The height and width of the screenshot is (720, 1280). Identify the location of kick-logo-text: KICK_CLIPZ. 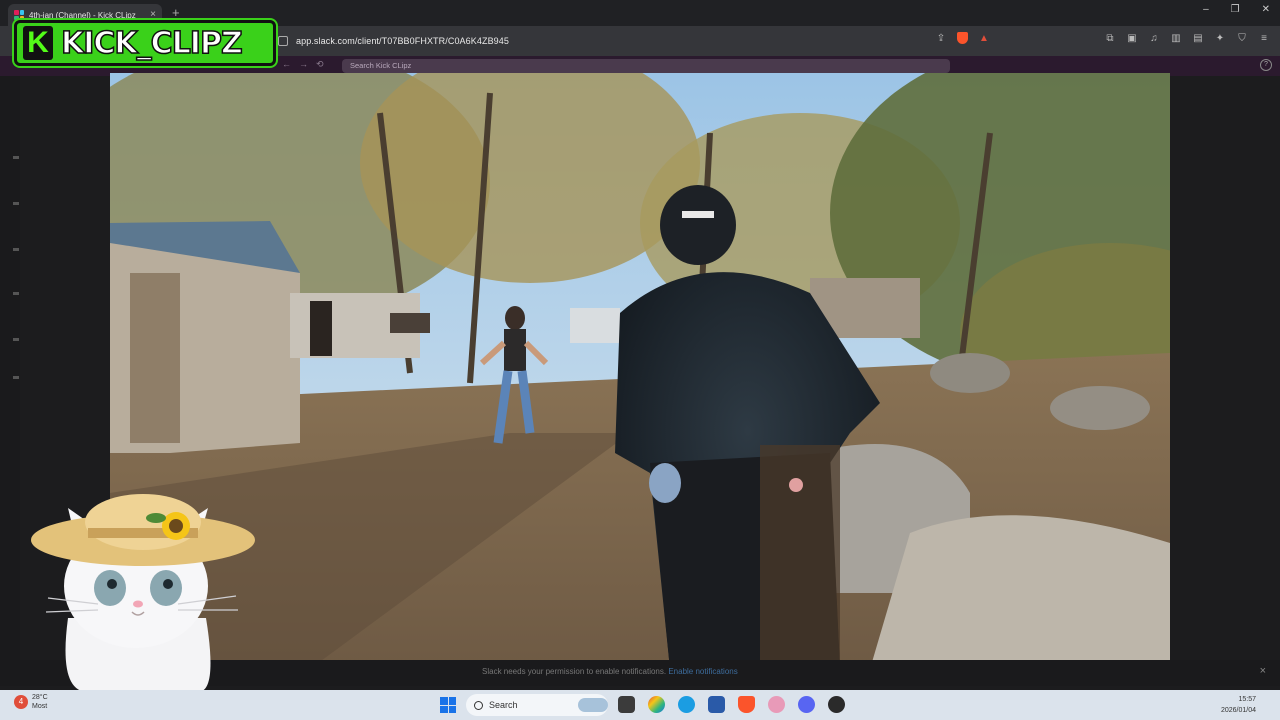
(151, 43).